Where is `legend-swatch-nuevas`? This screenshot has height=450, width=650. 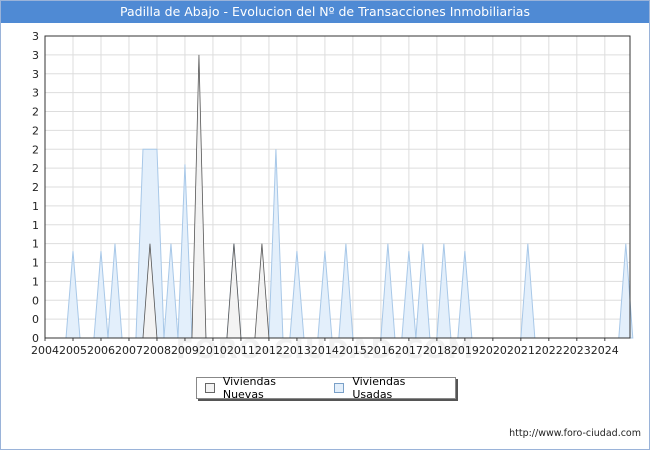
legend-swatch-nuevas is located at coordinates (210, 388).